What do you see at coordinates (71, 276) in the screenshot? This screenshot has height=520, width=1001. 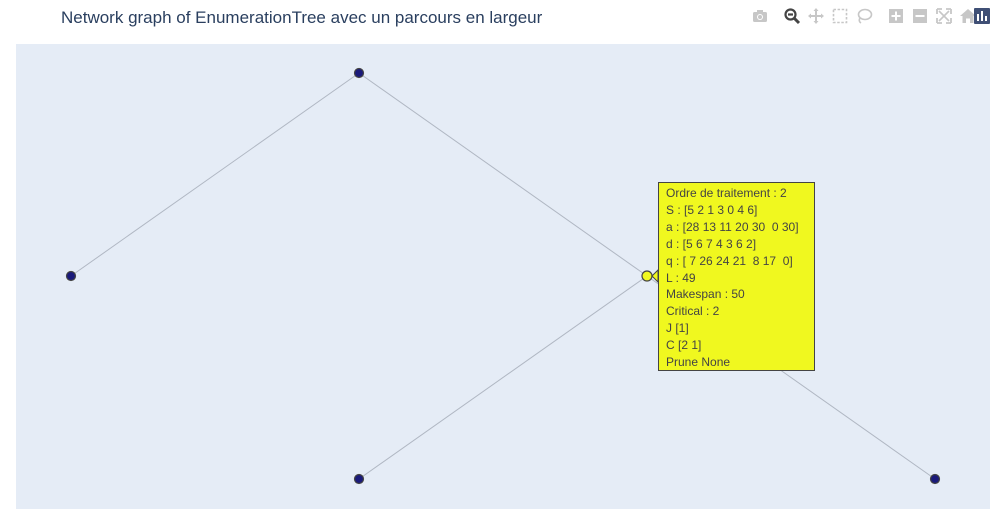 I see `graph-node-left` at bounding box center [71, 276].